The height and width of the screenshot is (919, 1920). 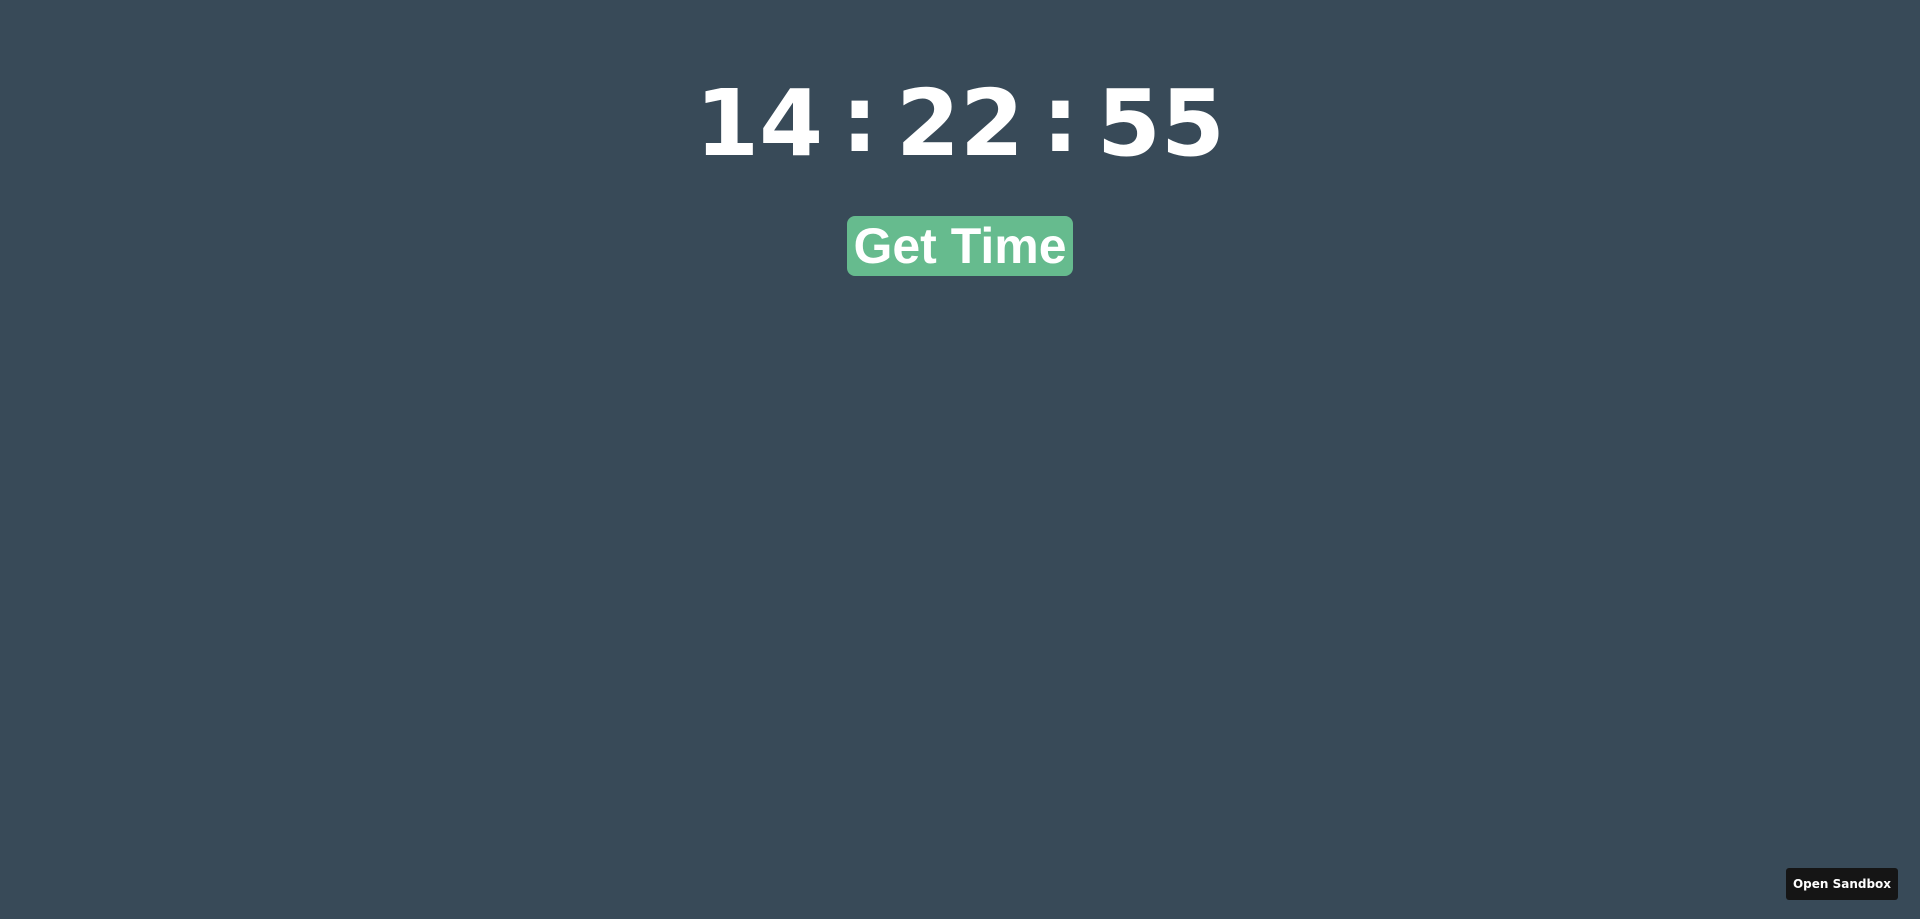 I want to click on minutes-value: 22, so click(x=960, y=123).